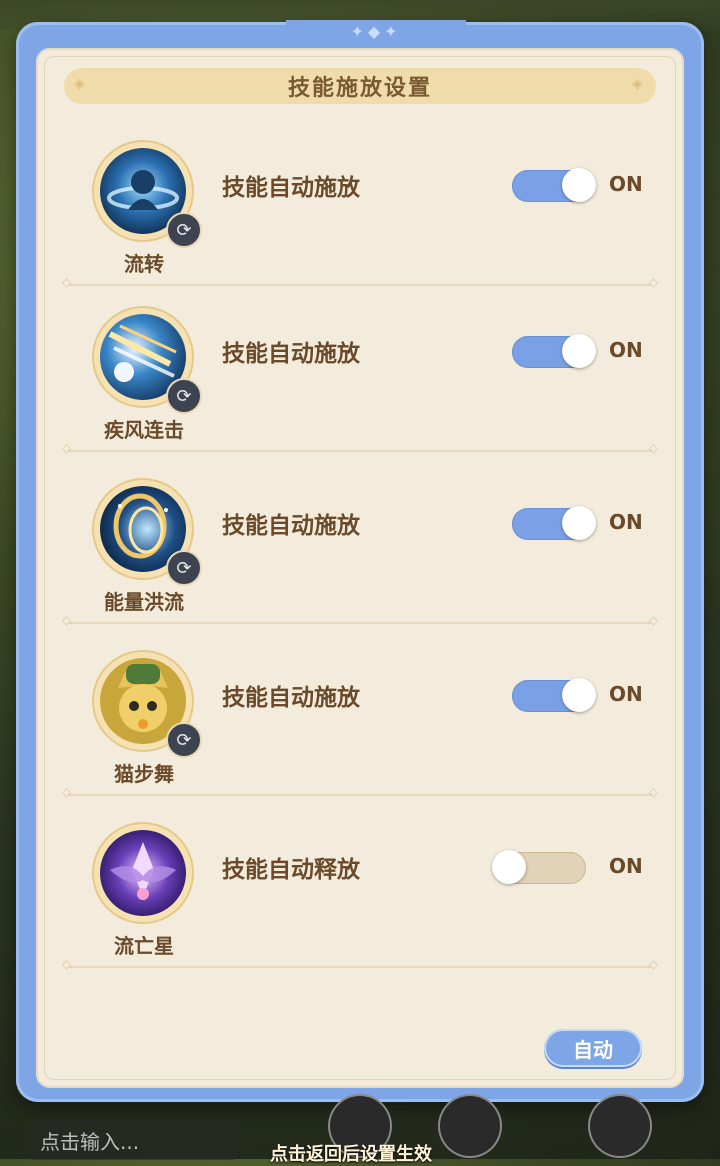 This screenshot has height=1166, width=720. Describe the element at coordinates (144, 946) in the screenshot. I see `skill-name: 流亡星` at that location.